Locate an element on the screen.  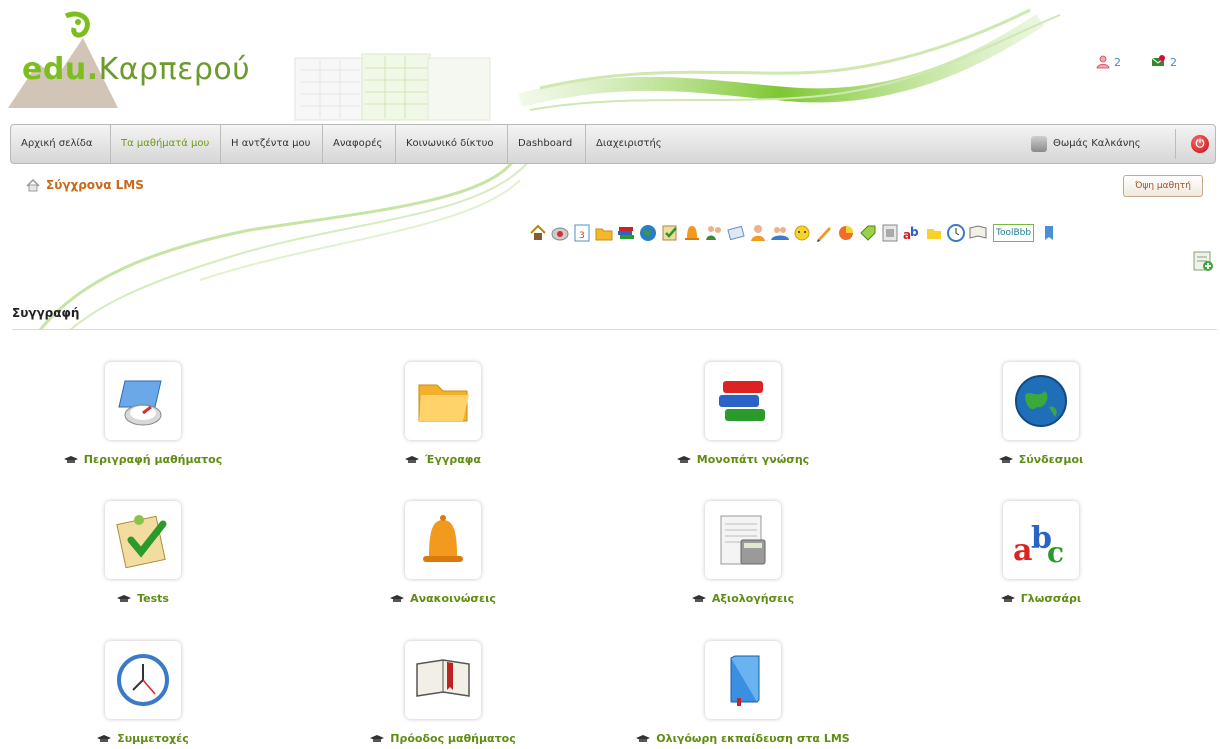
toolbbb-link: ToolBbb is located at coordinates (1014, 233).